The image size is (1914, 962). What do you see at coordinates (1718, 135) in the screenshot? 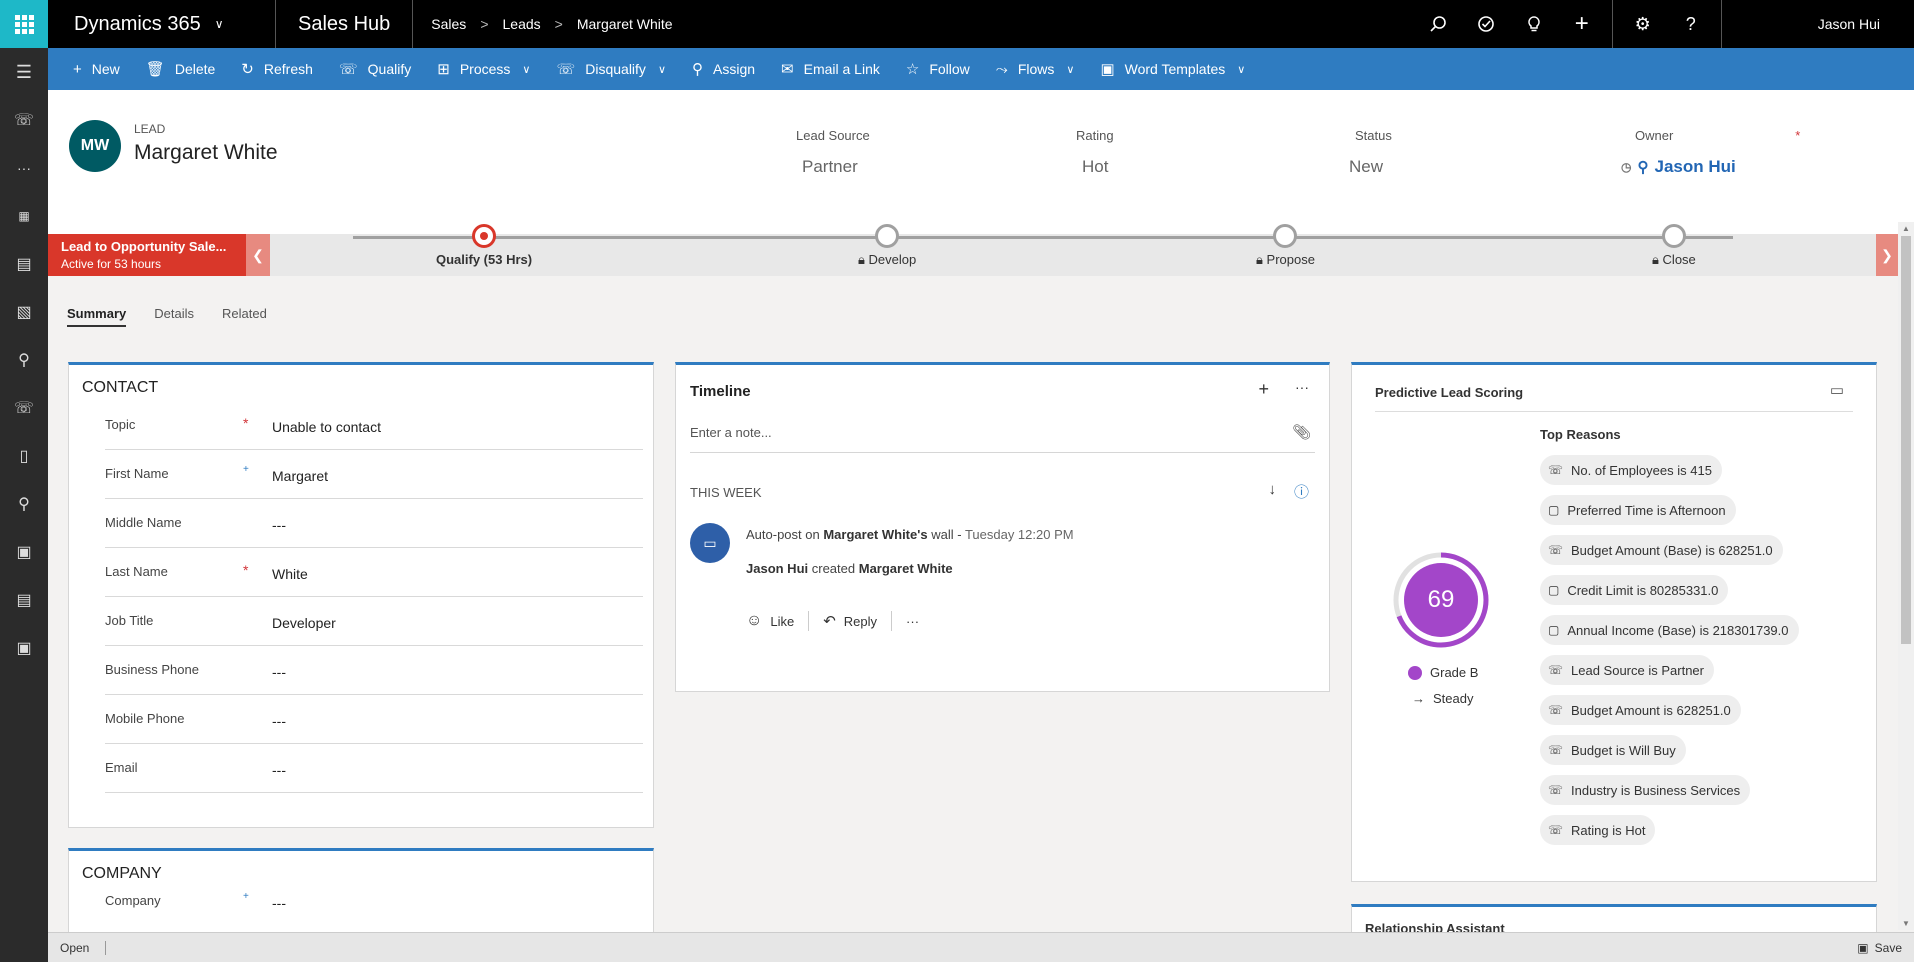
I see `field-label: Owner *` at bounding box center [1718, 135].